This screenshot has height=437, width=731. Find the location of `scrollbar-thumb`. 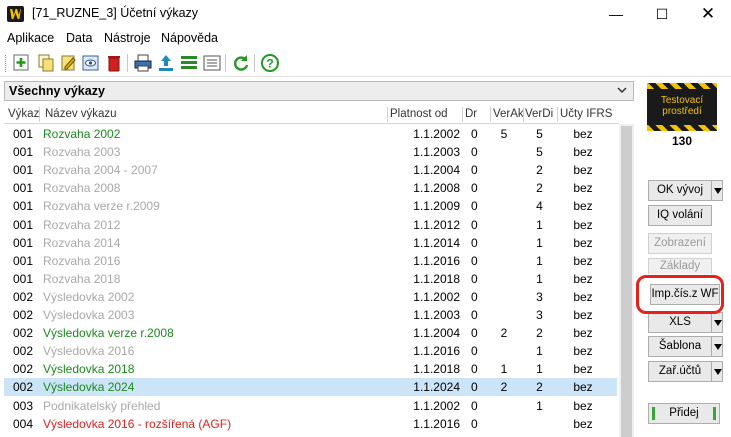

scrollbar-thumb is located at coordinates (626, 281).